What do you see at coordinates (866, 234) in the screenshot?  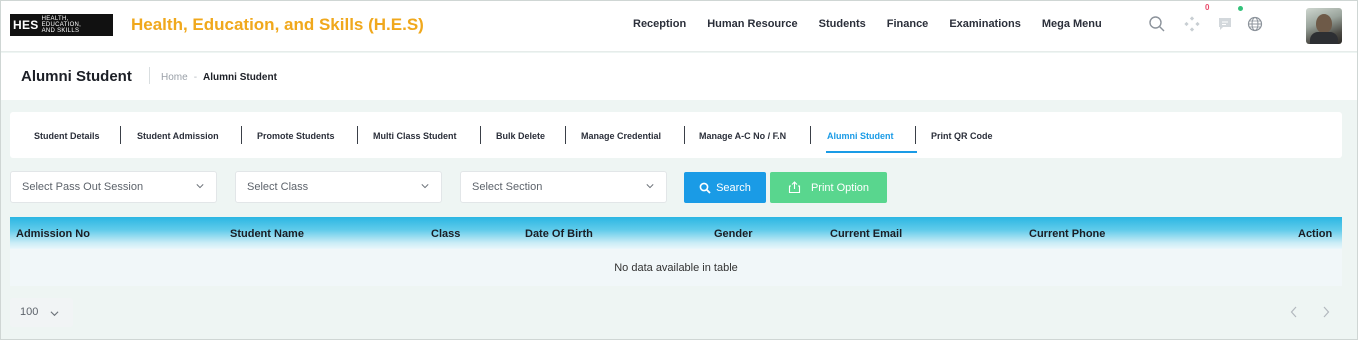 I see `column-current-email: Current Email` at bounding box center [866, 234].